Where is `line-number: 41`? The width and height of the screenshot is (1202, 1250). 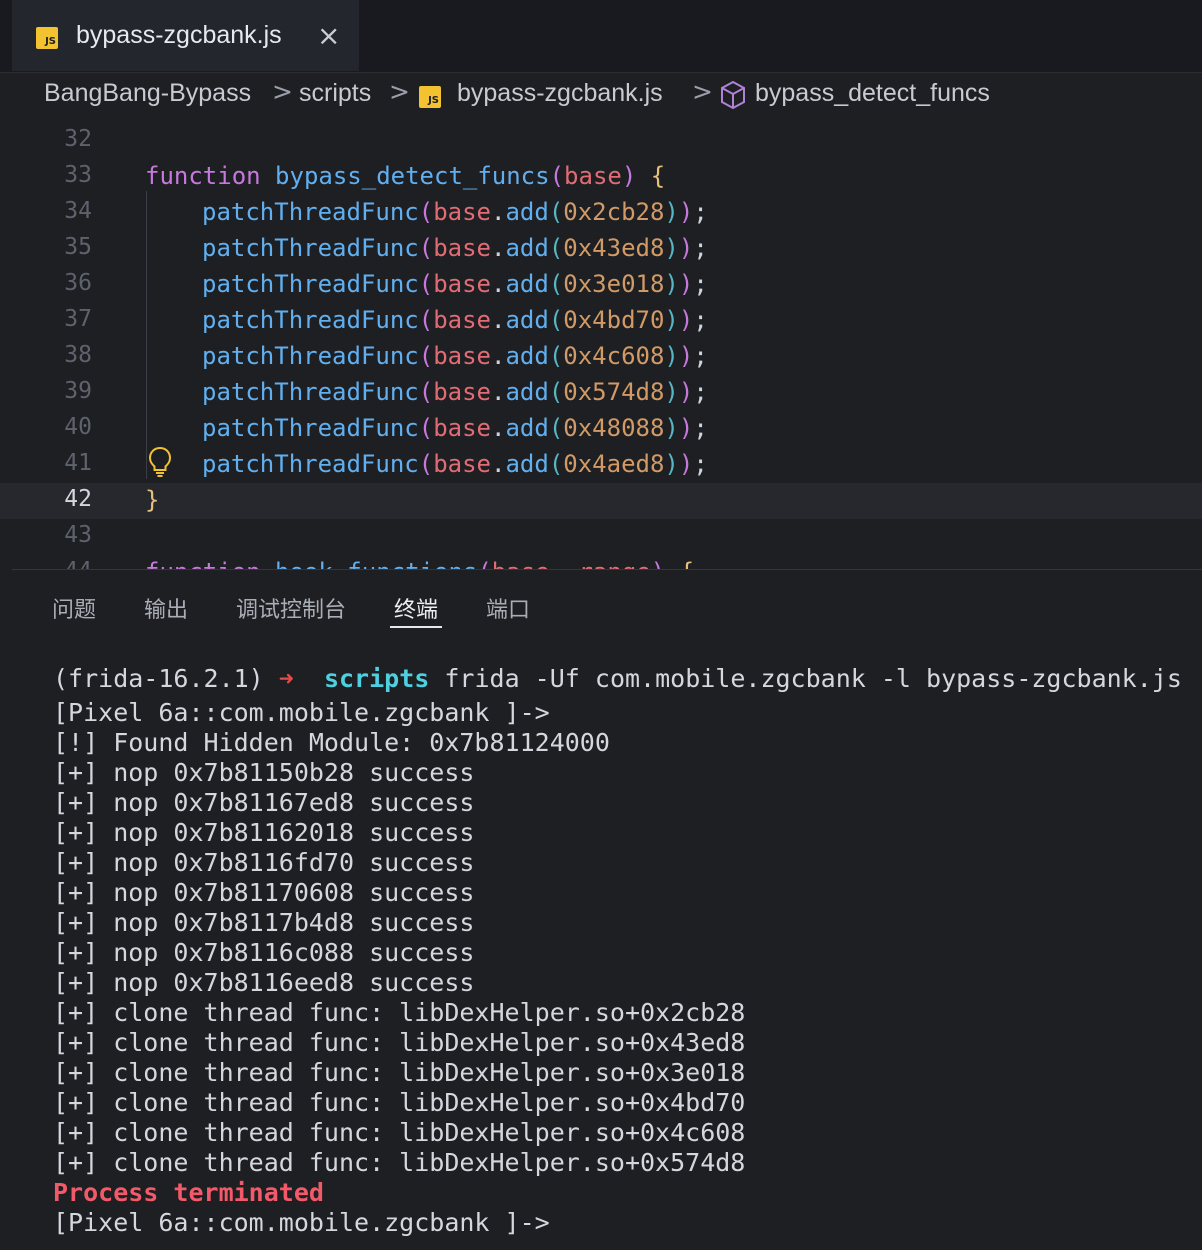 line-number: 41 is located at coordinates (78, 463).